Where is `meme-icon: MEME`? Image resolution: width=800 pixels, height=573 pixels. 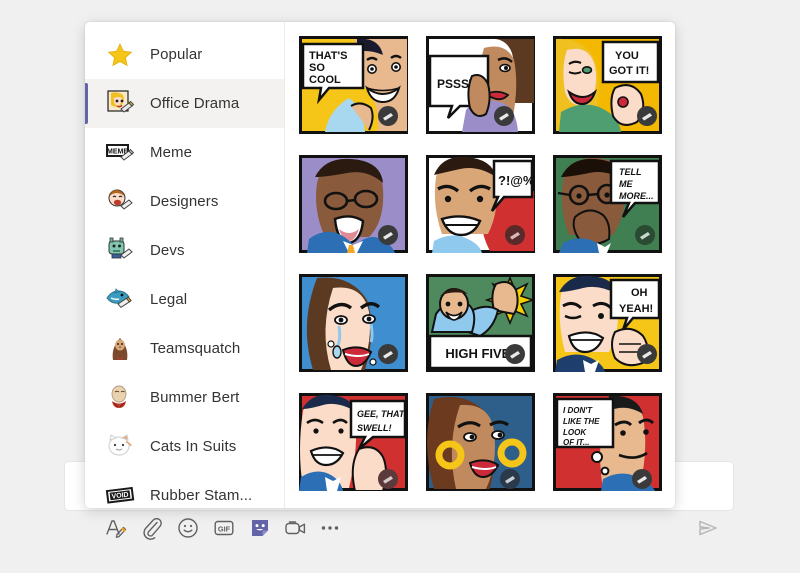 meme-icon: MEME is located at coordinates (120, 153).